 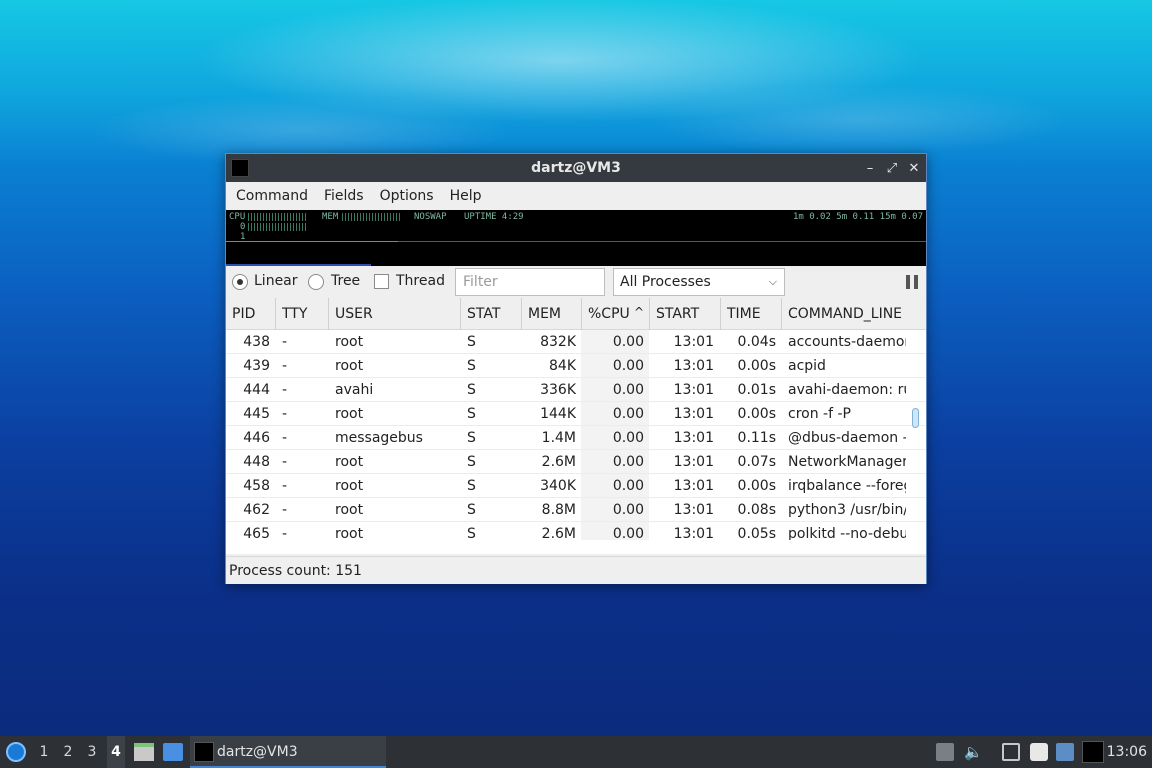 I want to click on meter-cpu-core0: 0, so click(x=243, y=227).